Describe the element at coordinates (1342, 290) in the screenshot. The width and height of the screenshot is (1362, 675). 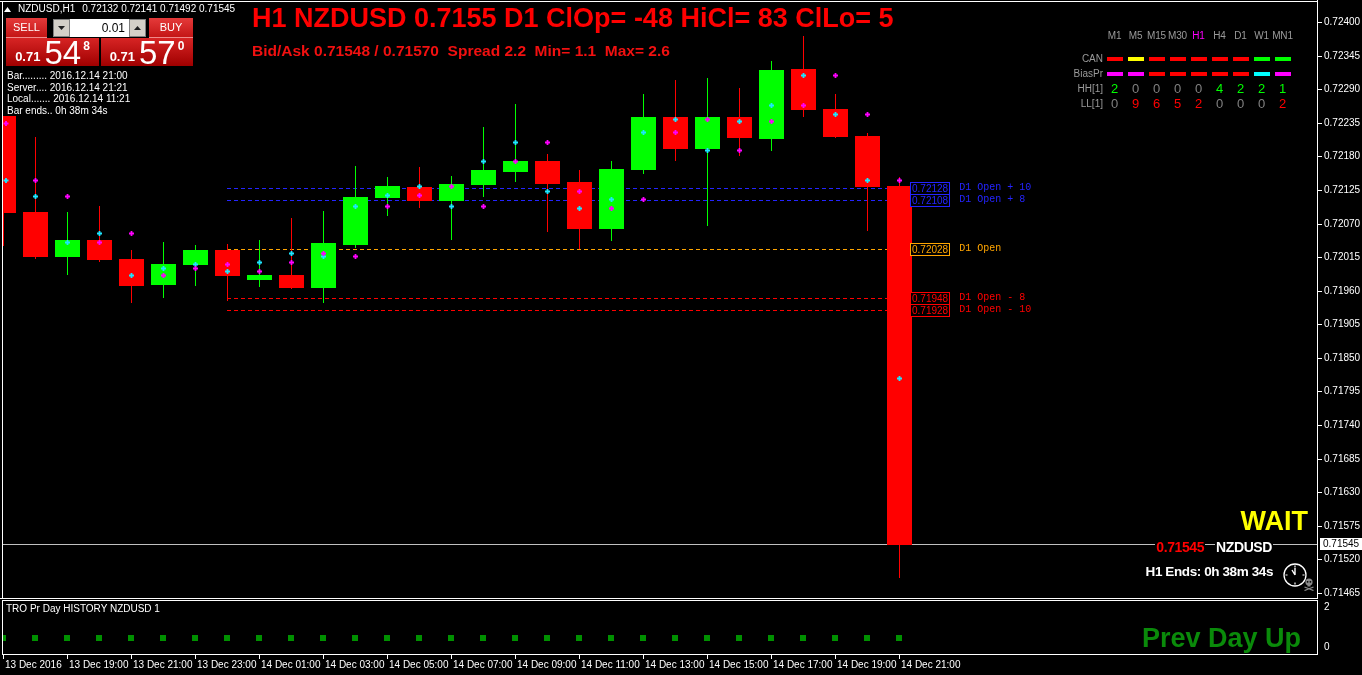
I see `price-axis-label: 0.71960` at that location.